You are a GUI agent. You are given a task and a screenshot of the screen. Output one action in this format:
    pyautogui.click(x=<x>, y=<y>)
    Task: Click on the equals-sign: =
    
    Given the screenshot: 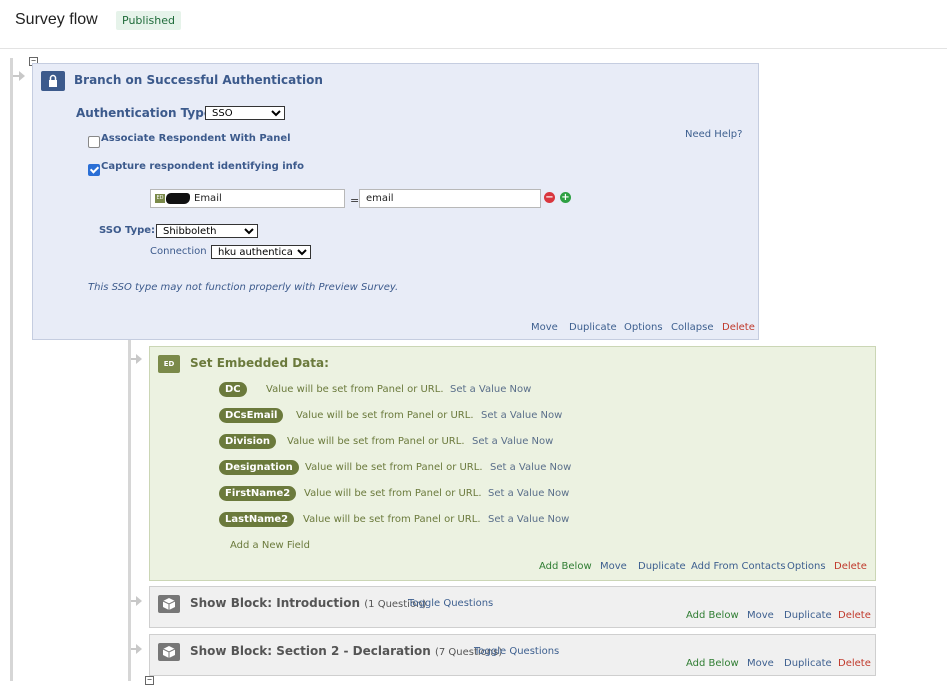 What is the action you would take?
    pyautogui.click(x=355, y=200)
    